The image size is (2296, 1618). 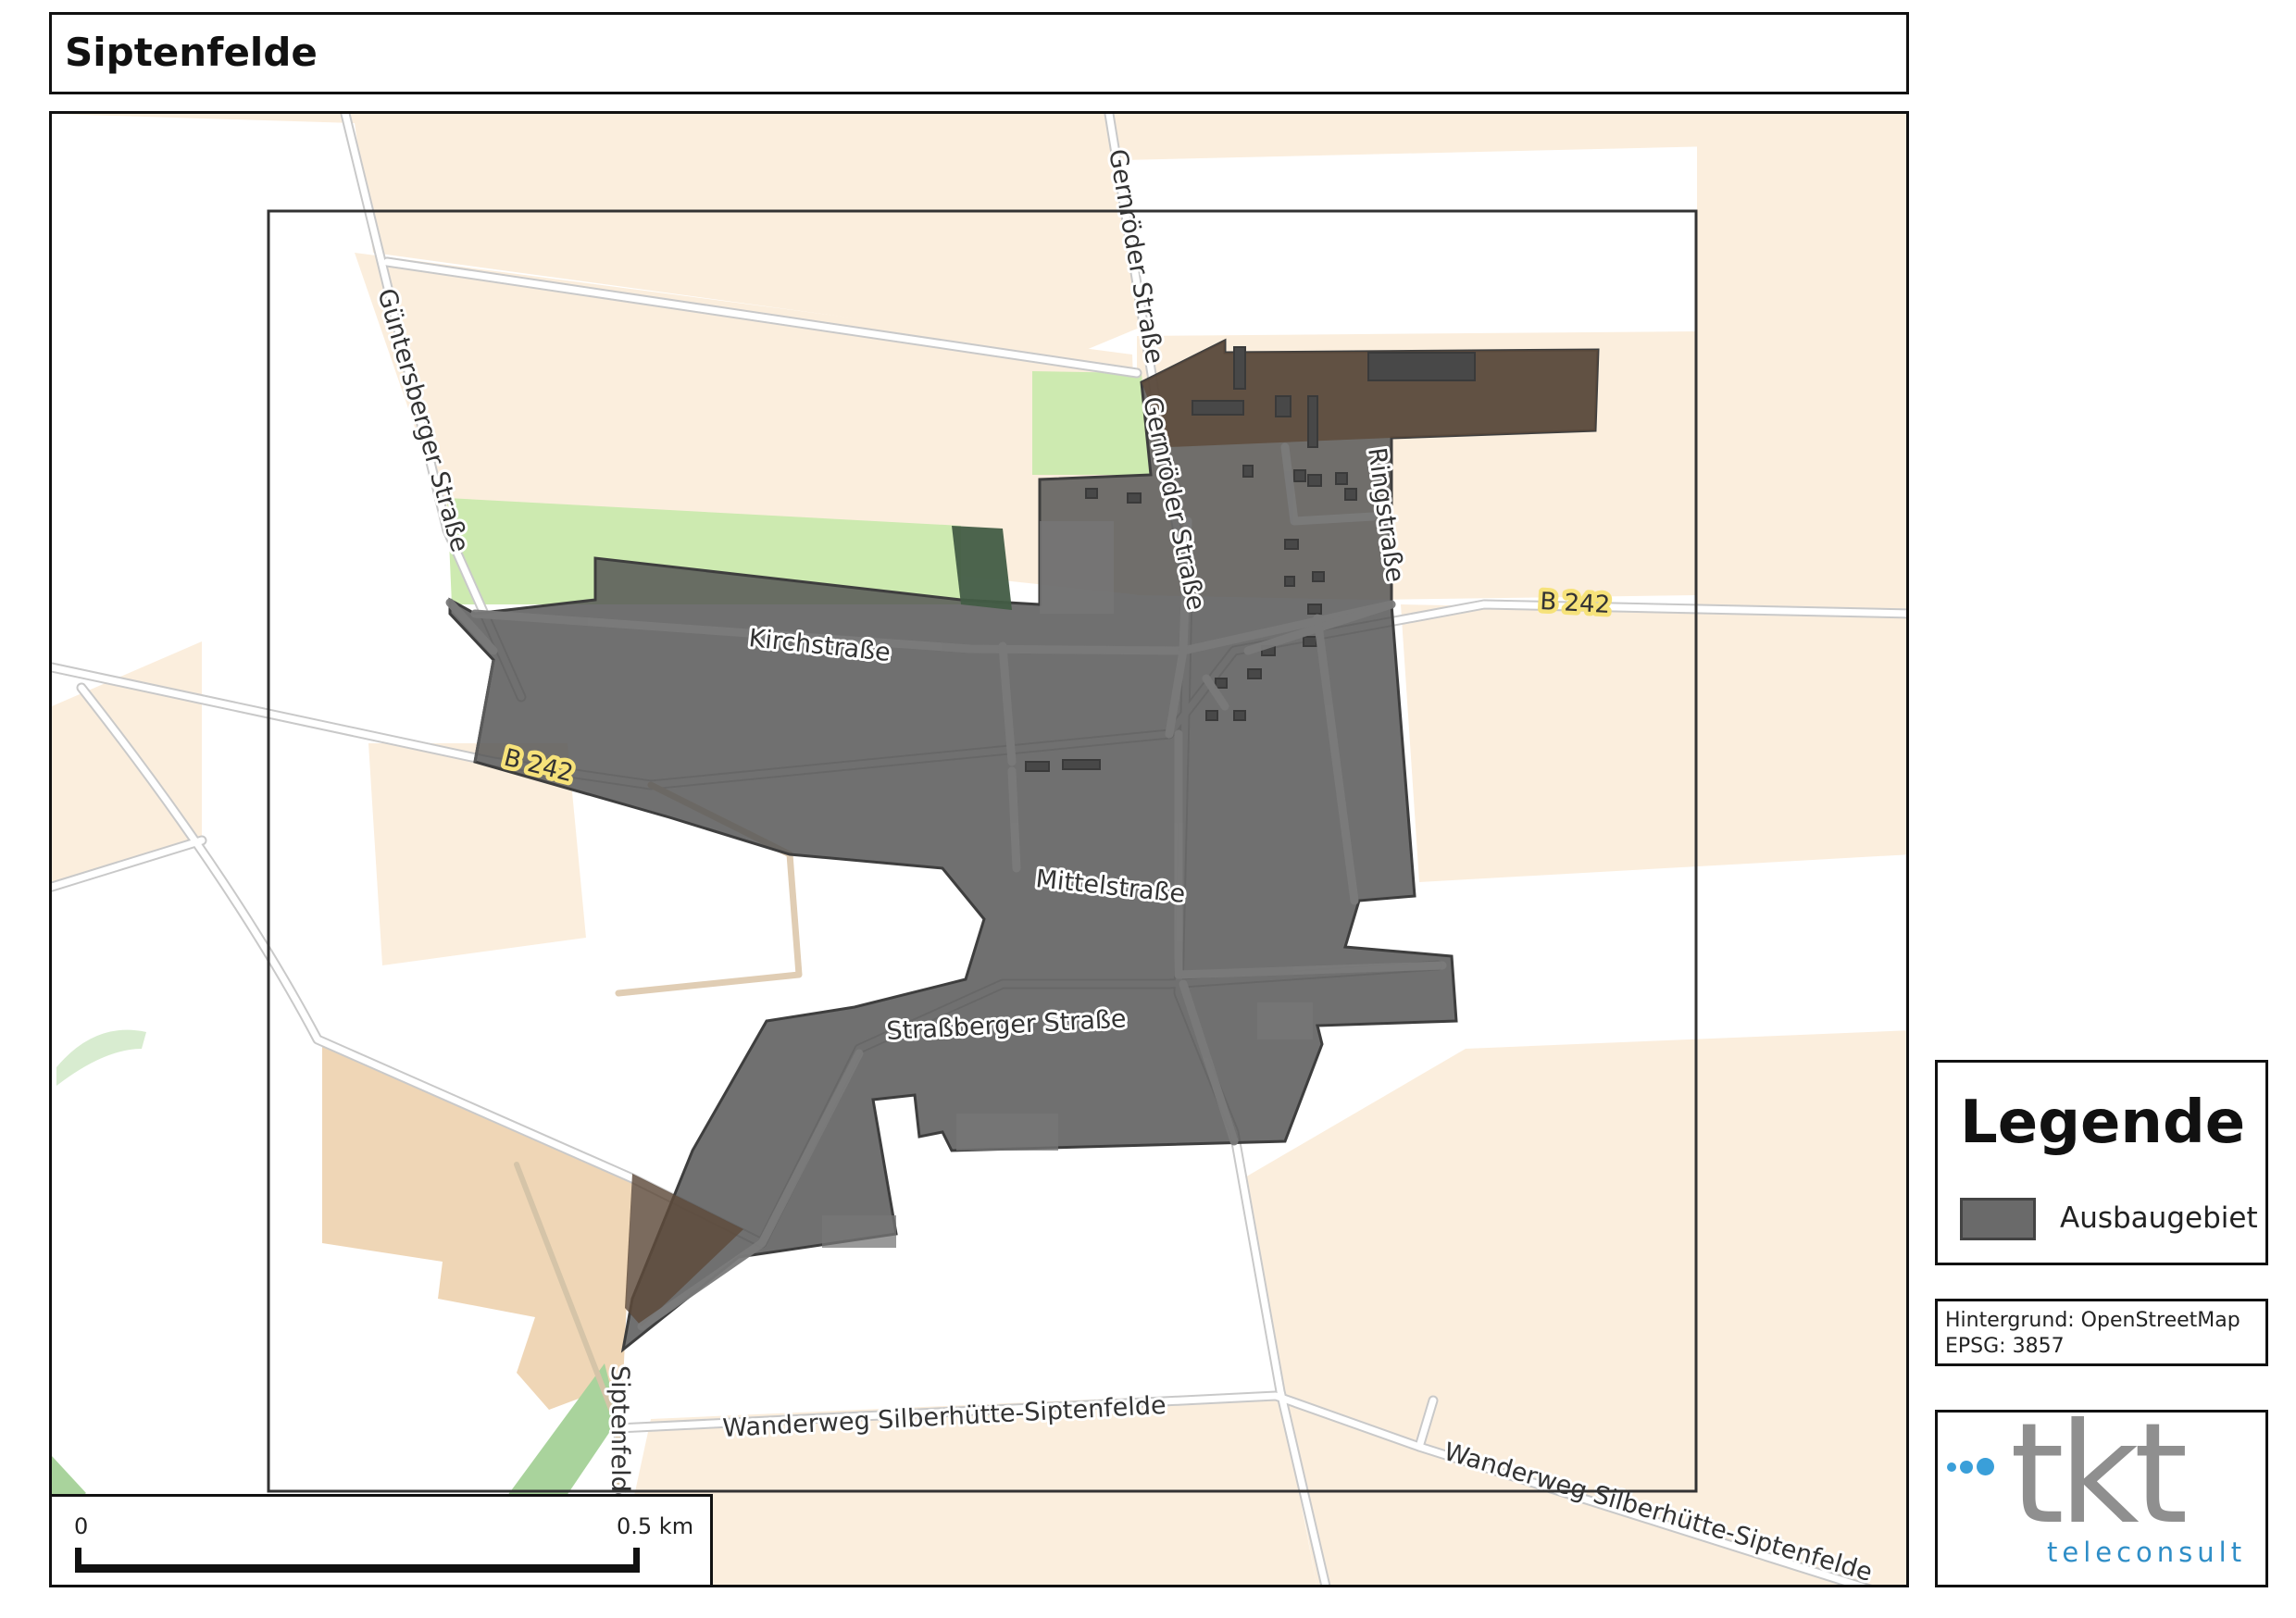 What do you see at coordinates (1998, 1219) in the screenshot?
I see `legend-swatch-ausbaugebiet` at bounding box center [1998, 1219].